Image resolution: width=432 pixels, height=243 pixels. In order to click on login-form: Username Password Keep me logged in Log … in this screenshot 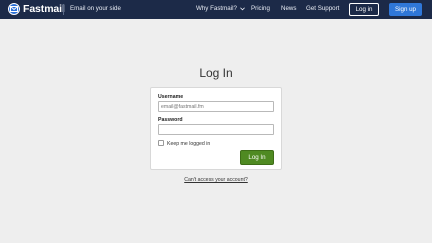, I will do `click(216, 128)`.